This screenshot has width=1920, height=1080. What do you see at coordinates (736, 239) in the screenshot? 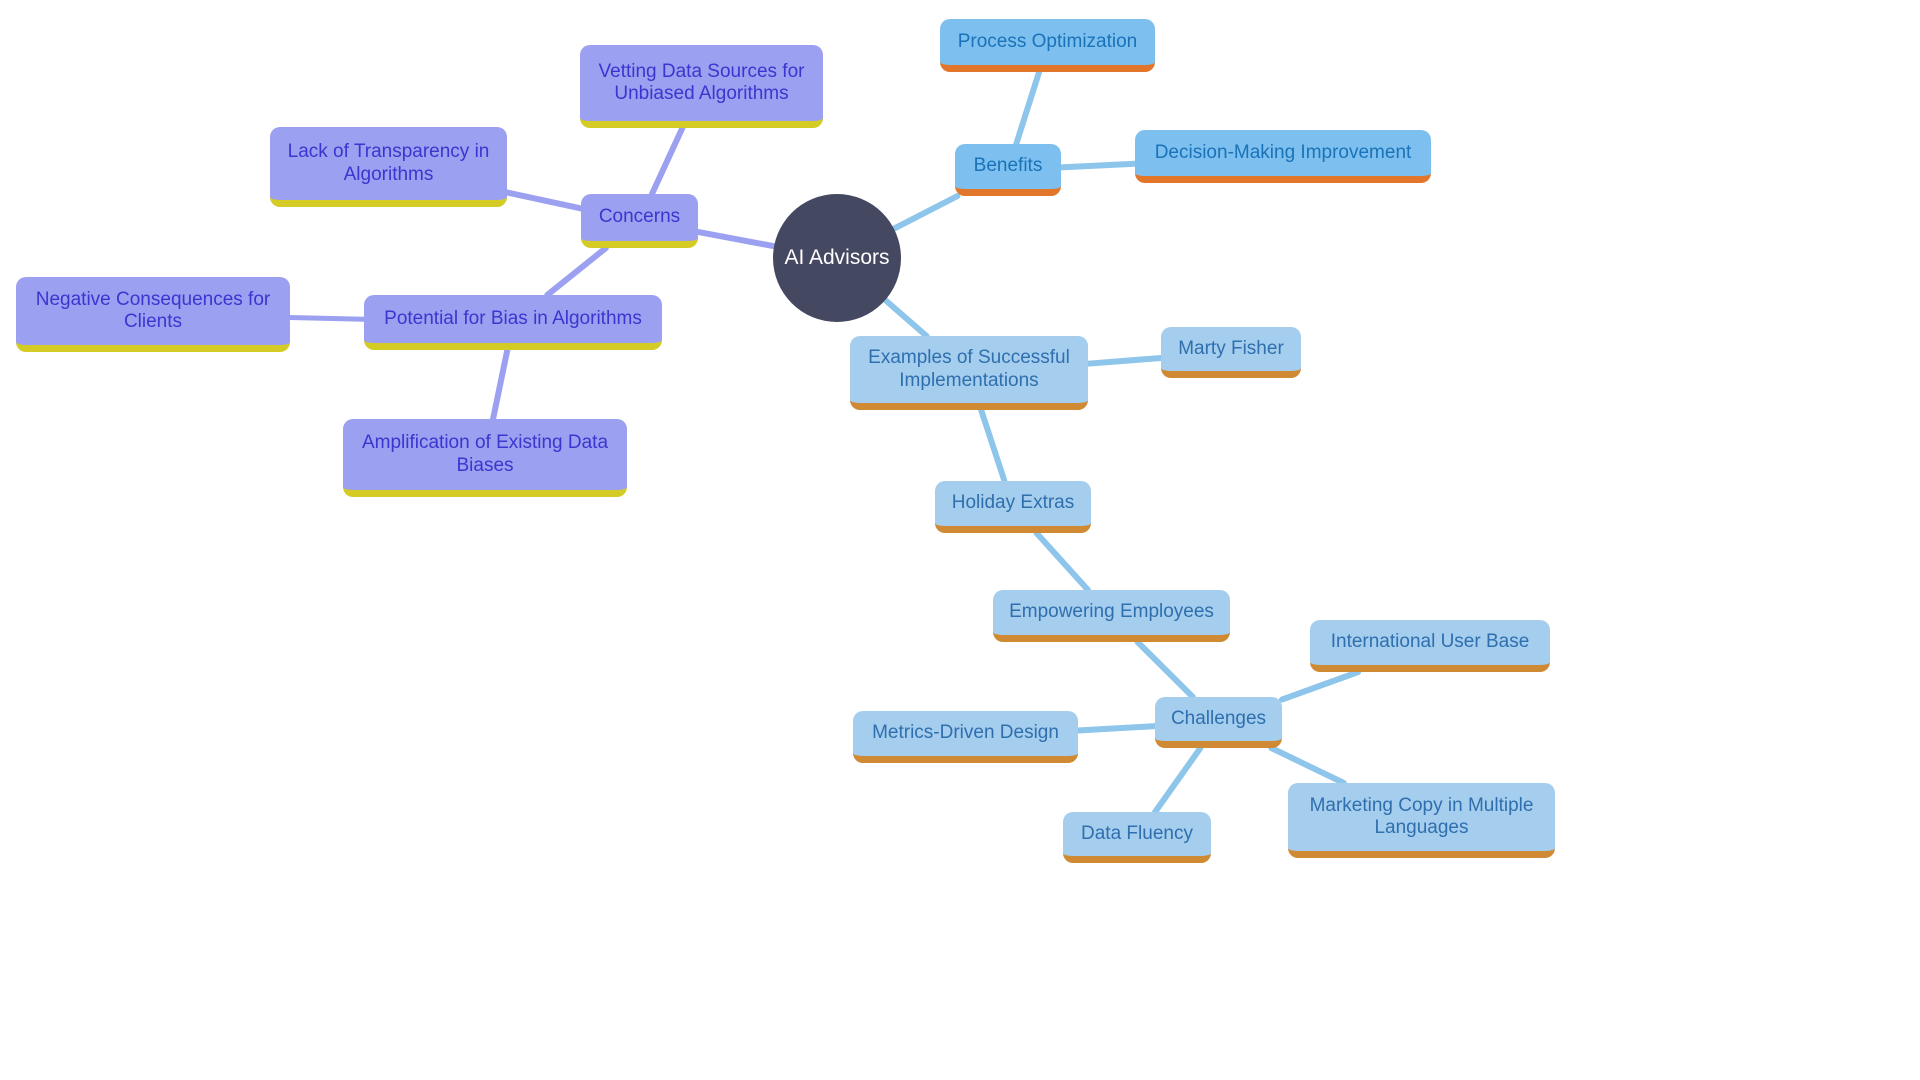
I see `edge-root-to-concerns` at bounding box center [736, 239].